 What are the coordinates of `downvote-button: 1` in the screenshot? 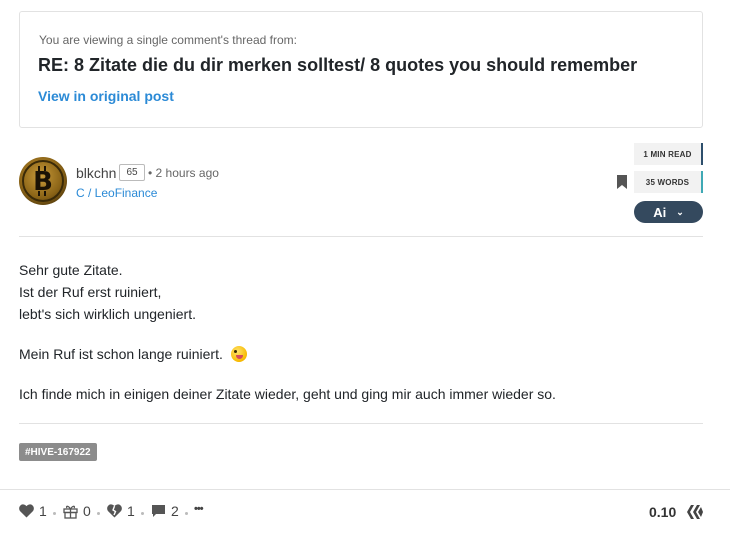 It's located at (121, 511).